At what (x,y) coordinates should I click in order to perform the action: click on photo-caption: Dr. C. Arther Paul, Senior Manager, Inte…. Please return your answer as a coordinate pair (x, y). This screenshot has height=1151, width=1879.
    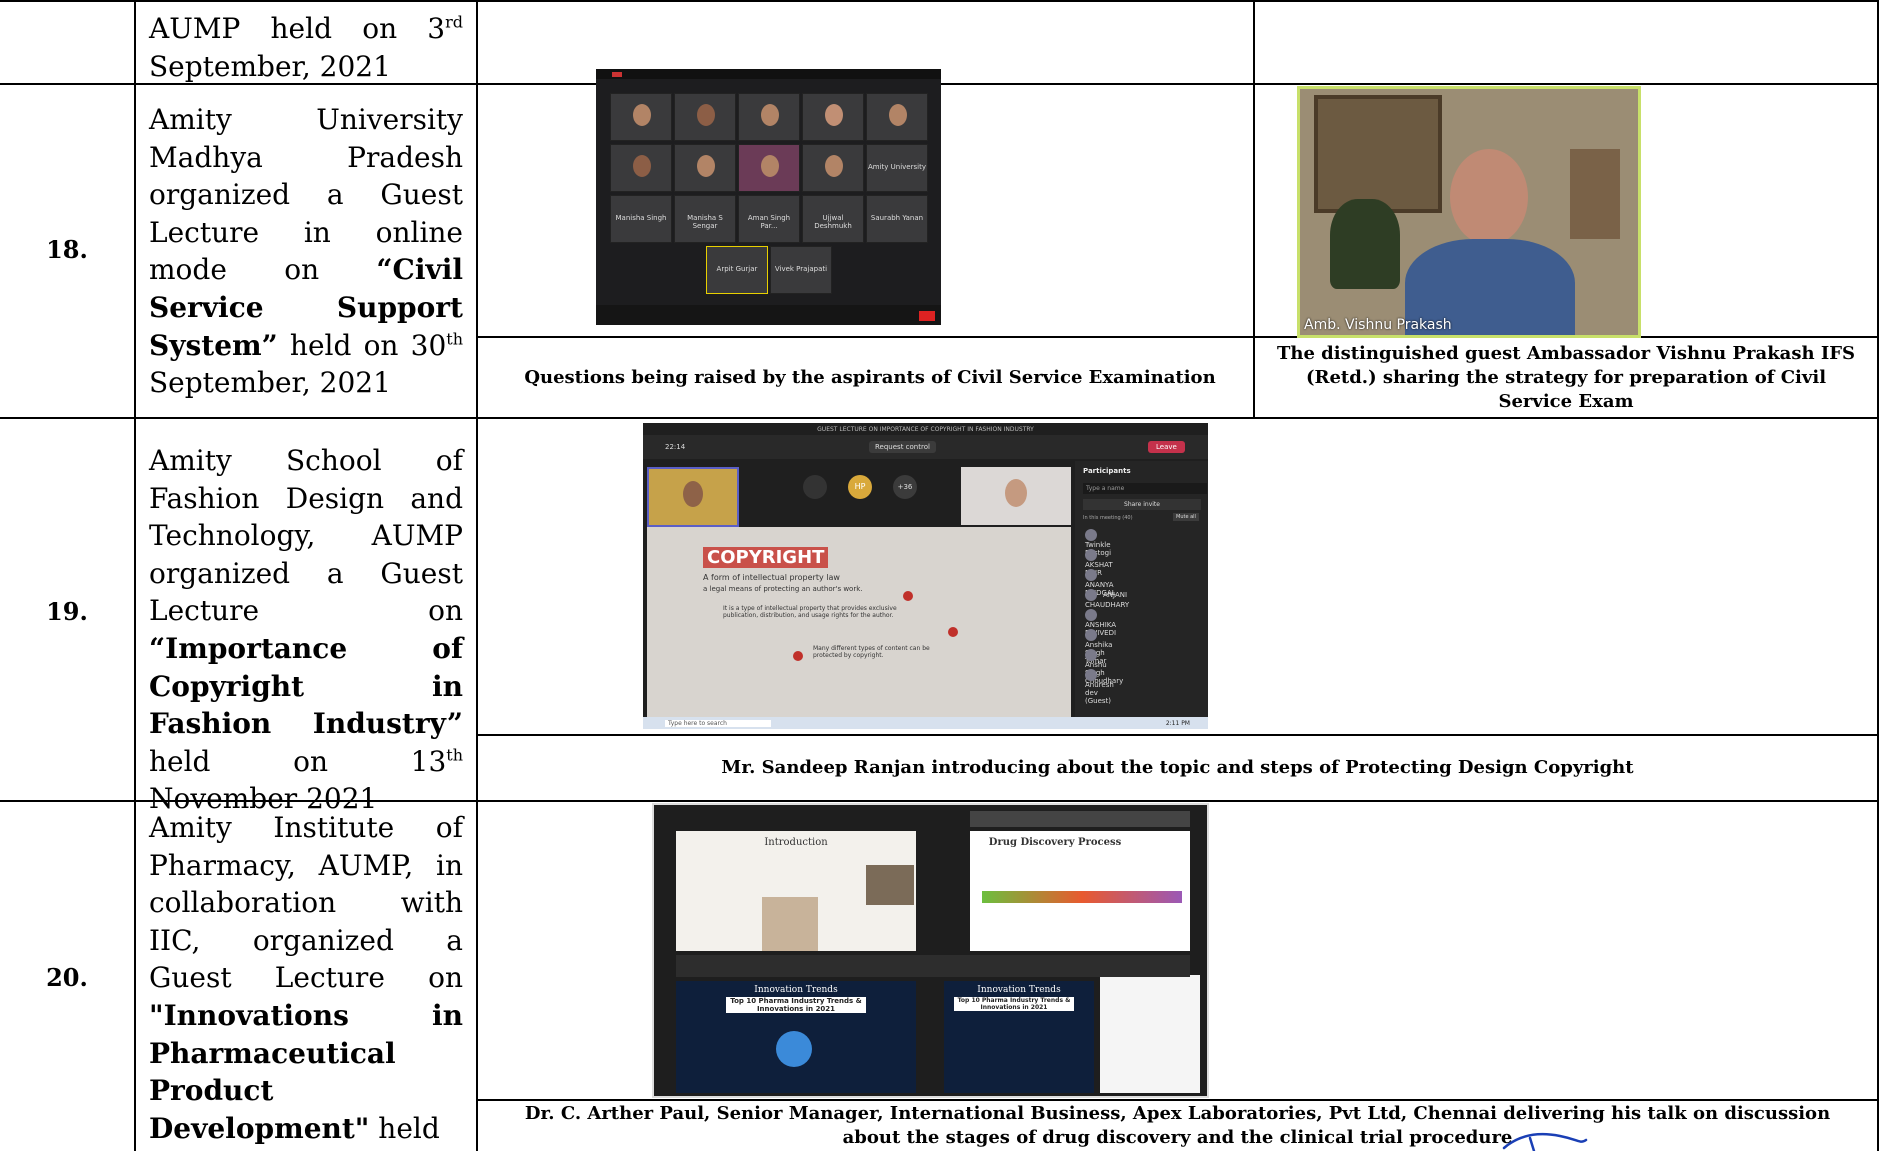
    Looking at the image, I should click on (1177, 1125).